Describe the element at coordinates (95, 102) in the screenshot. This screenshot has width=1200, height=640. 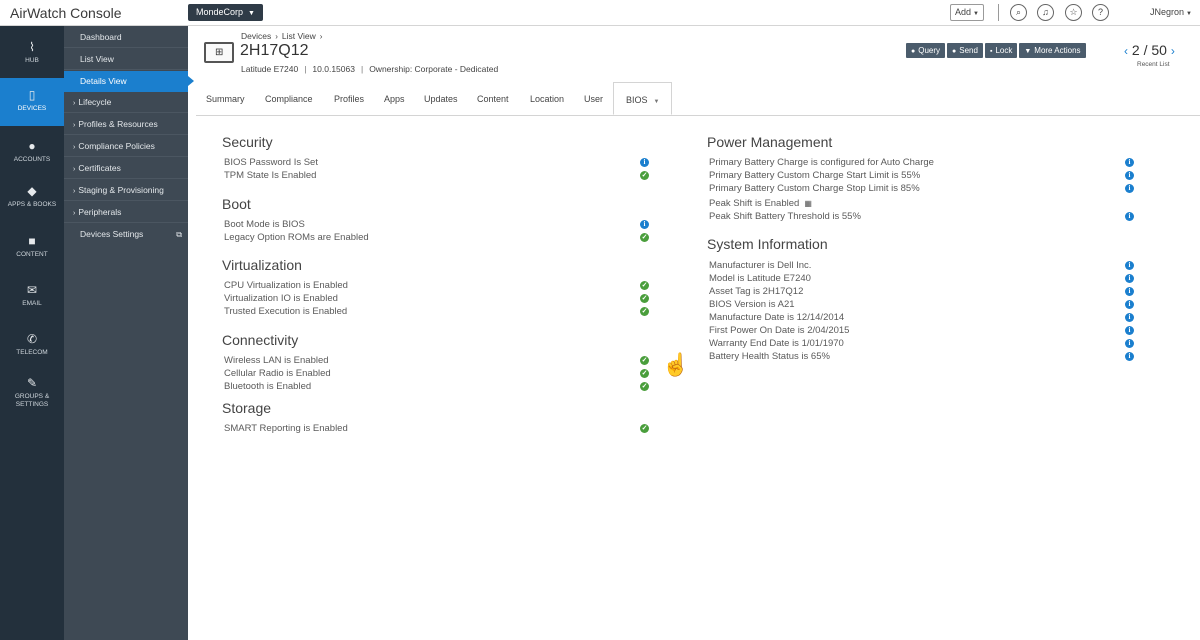
I see `submenu-label: Lifecycle` at that location.